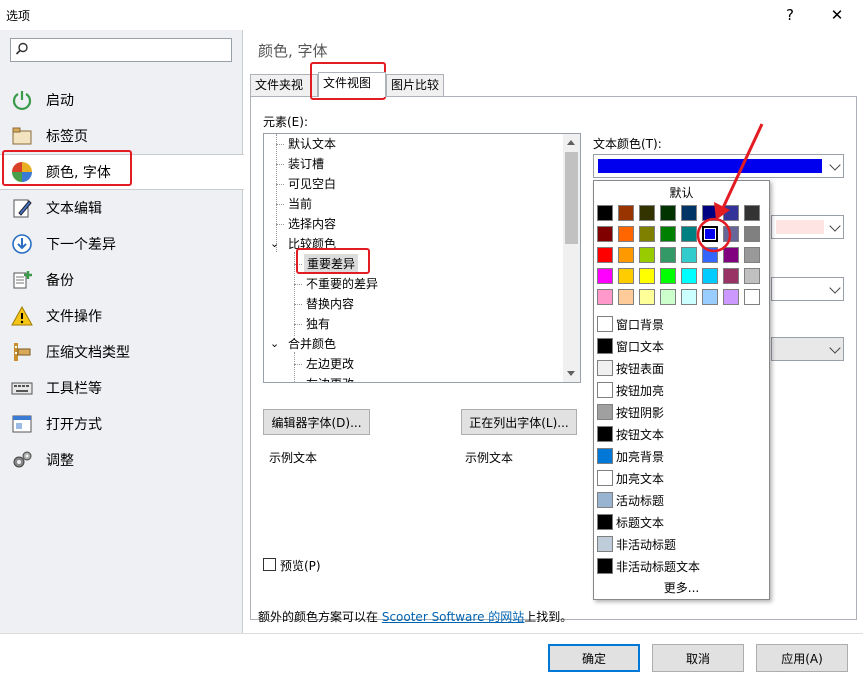 Image resolution: width=863 pixels, height=683 pixels. I want to click on sidebar-item-backup: 备份, so click(121, 280).